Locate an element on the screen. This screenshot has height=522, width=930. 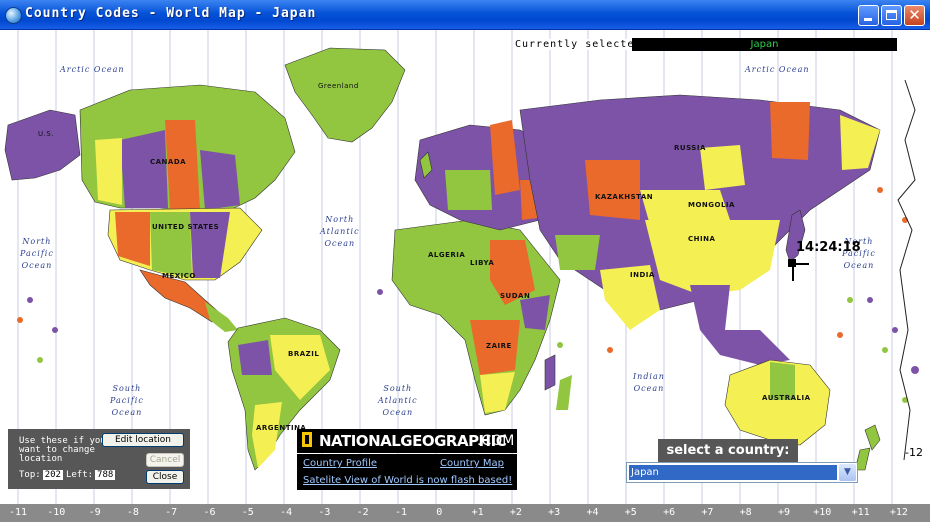
country-label: LIBYA is located at coordinates (482, 263).